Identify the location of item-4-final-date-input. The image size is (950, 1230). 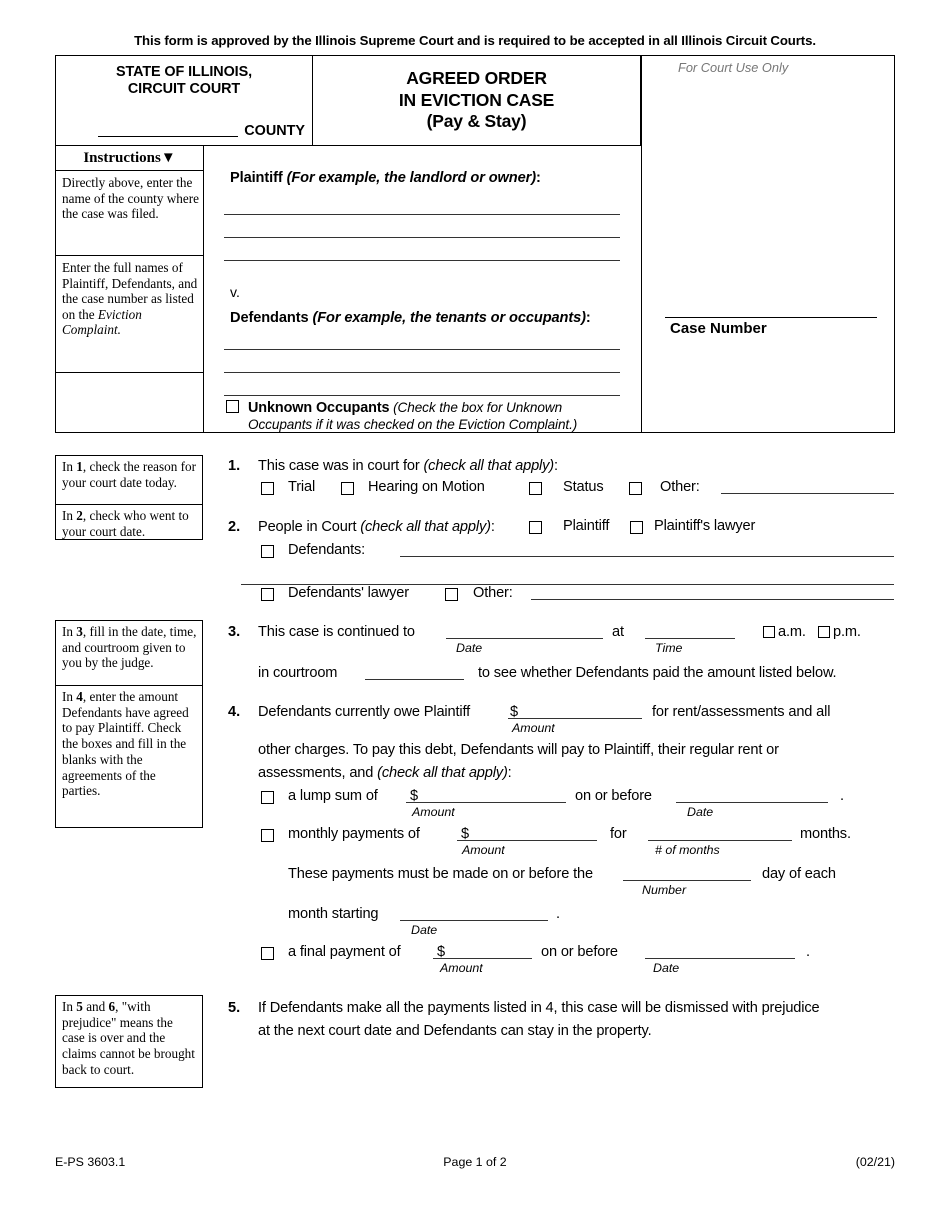
(720, 951).